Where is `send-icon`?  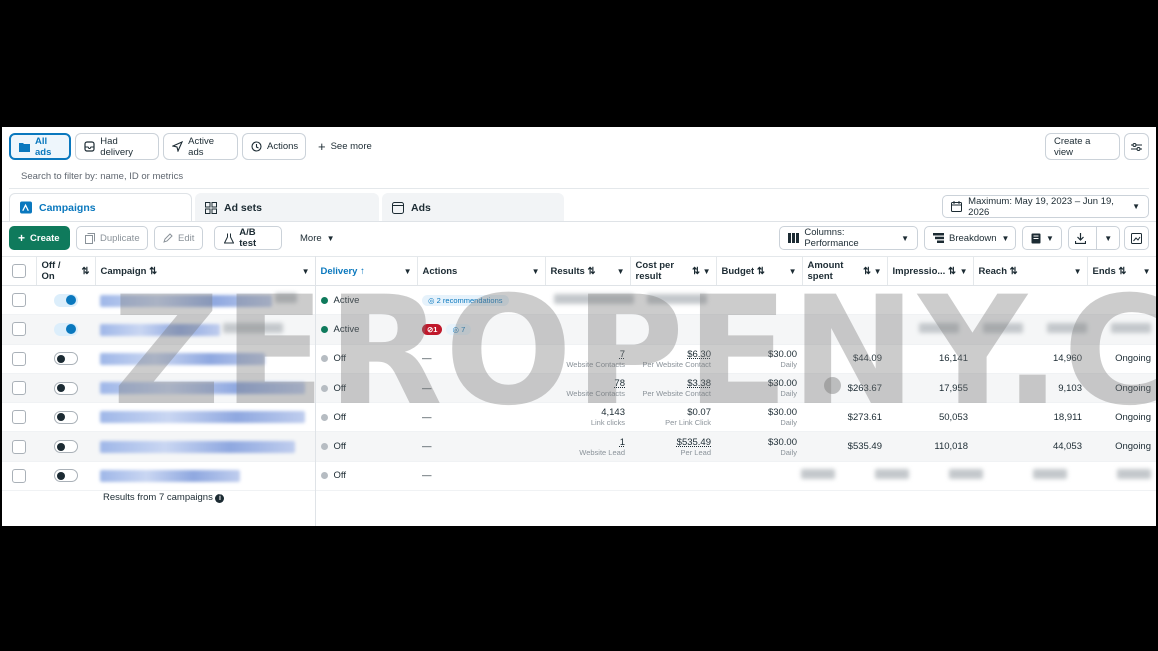
send-icon is located at coordinates (178, 147).